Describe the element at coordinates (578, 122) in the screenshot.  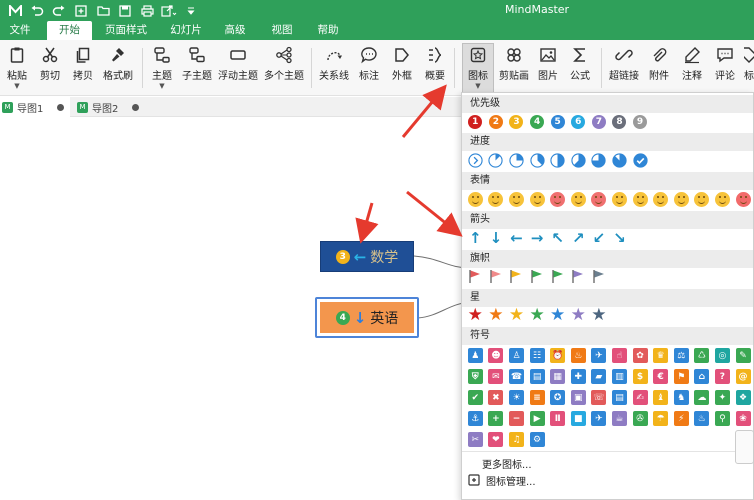
I see `priority-6-icon: 6` at that location.